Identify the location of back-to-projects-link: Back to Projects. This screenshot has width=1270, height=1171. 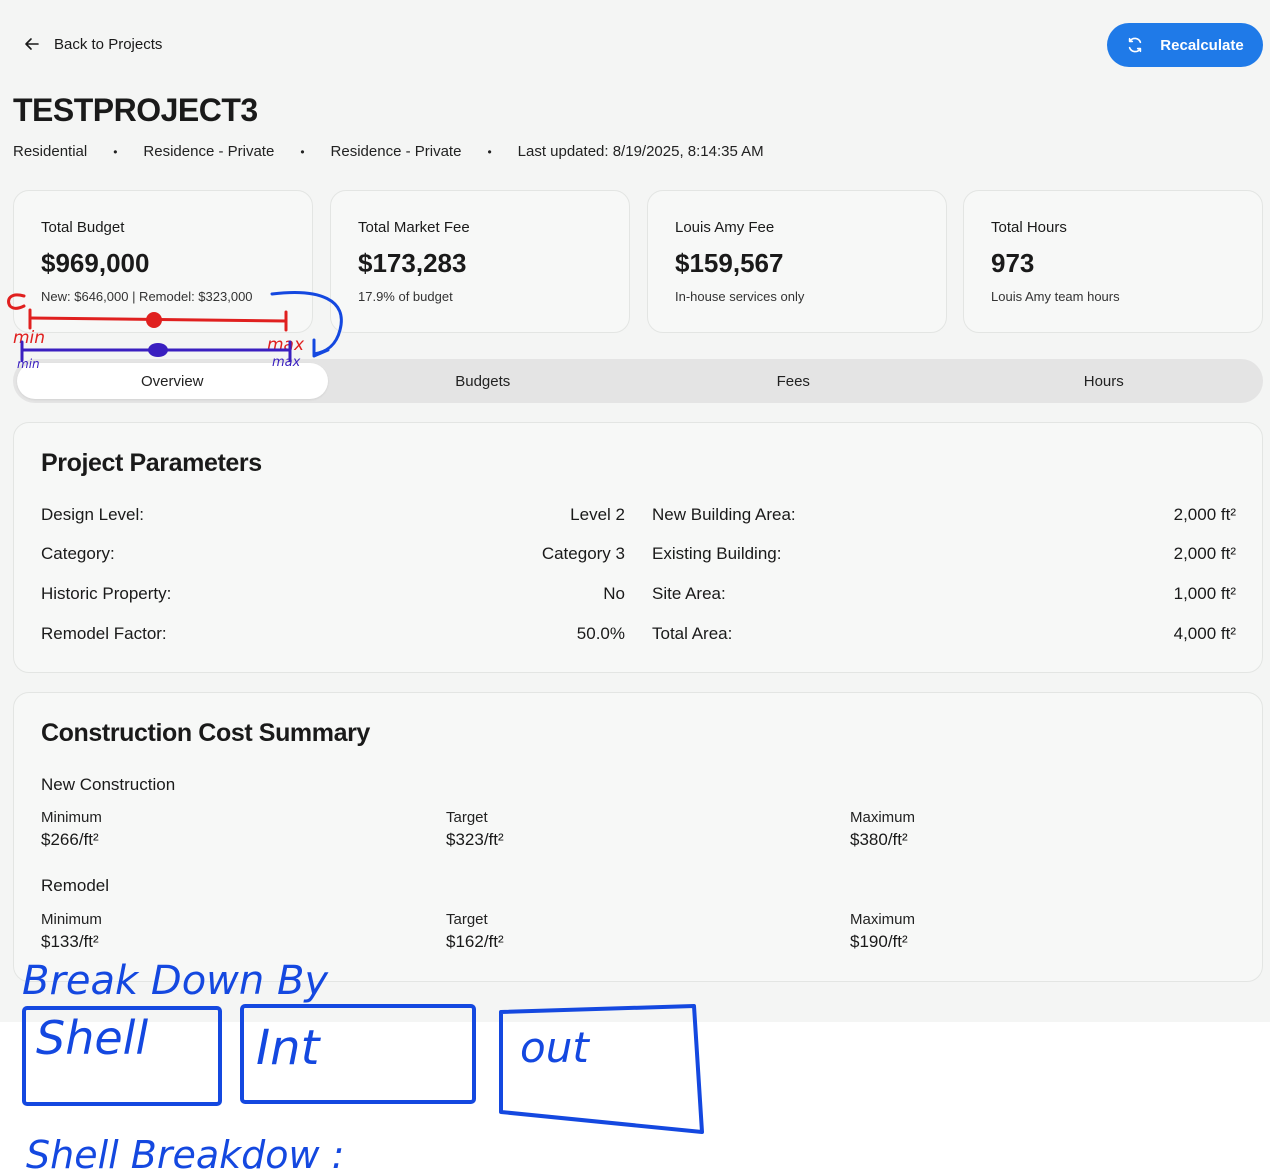
(93, 44).